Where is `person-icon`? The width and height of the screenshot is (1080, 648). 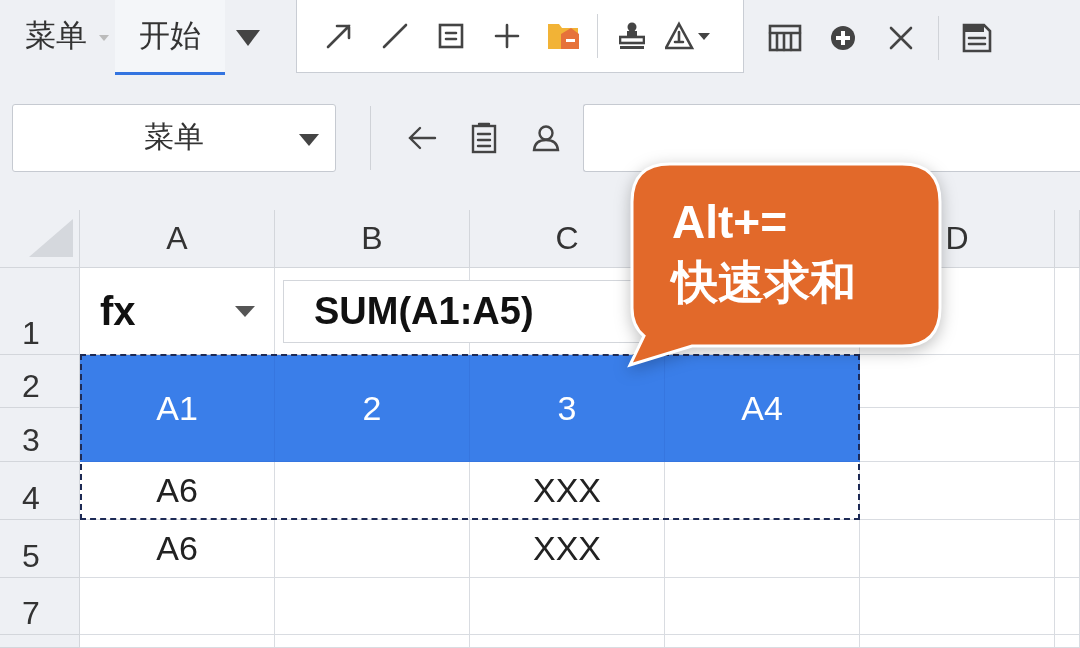 person-icon is located at coordinates (546, 137).